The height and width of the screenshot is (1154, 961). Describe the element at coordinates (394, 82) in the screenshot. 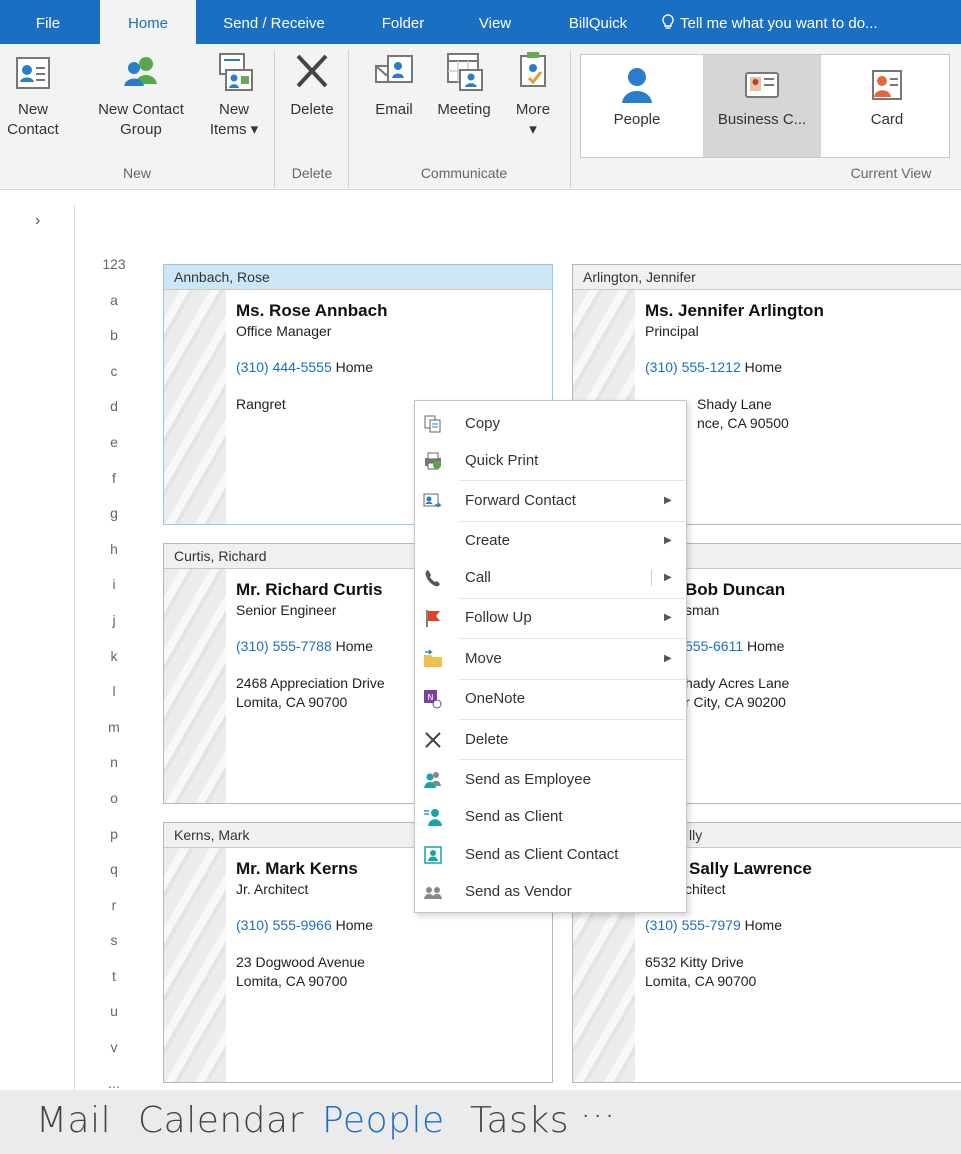

I see `email-button: Email` at that location.